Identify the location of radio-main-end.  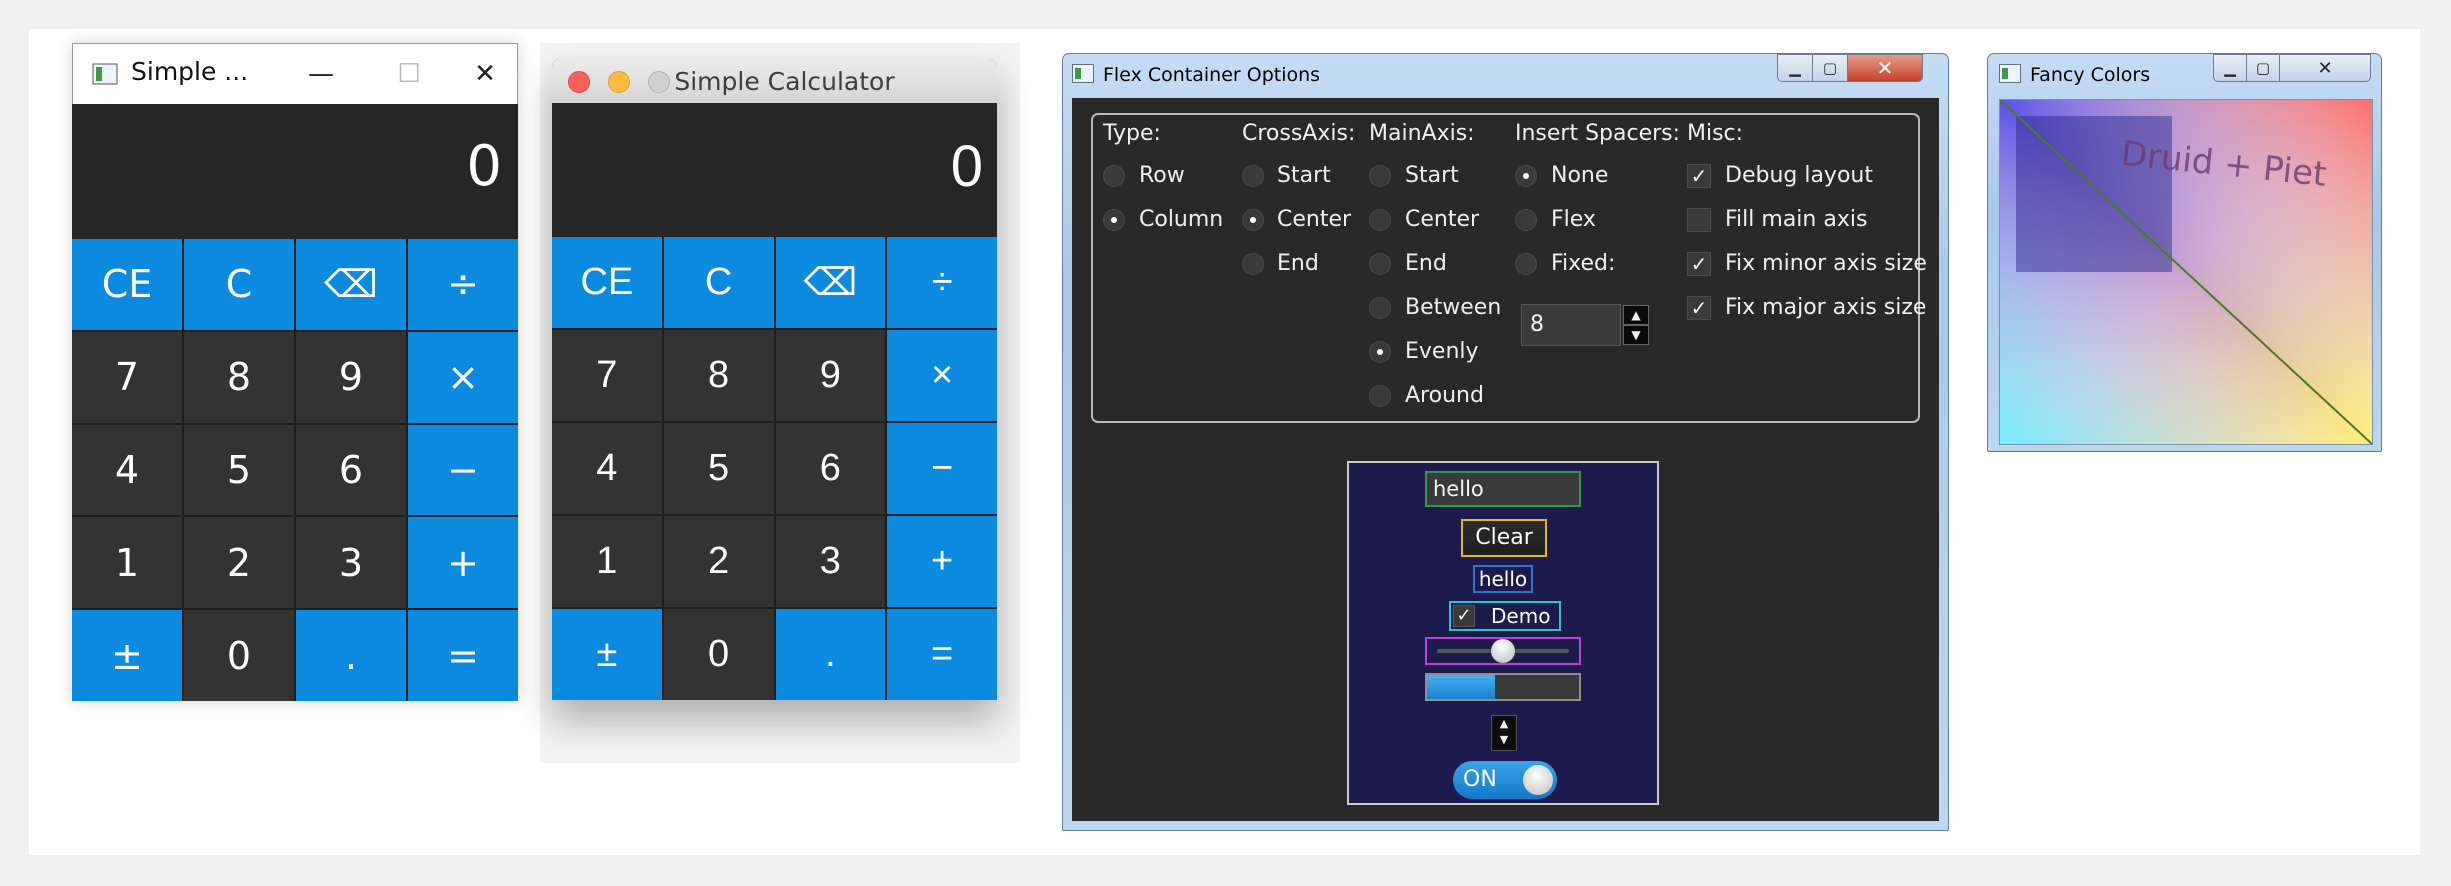
(1380, 264).